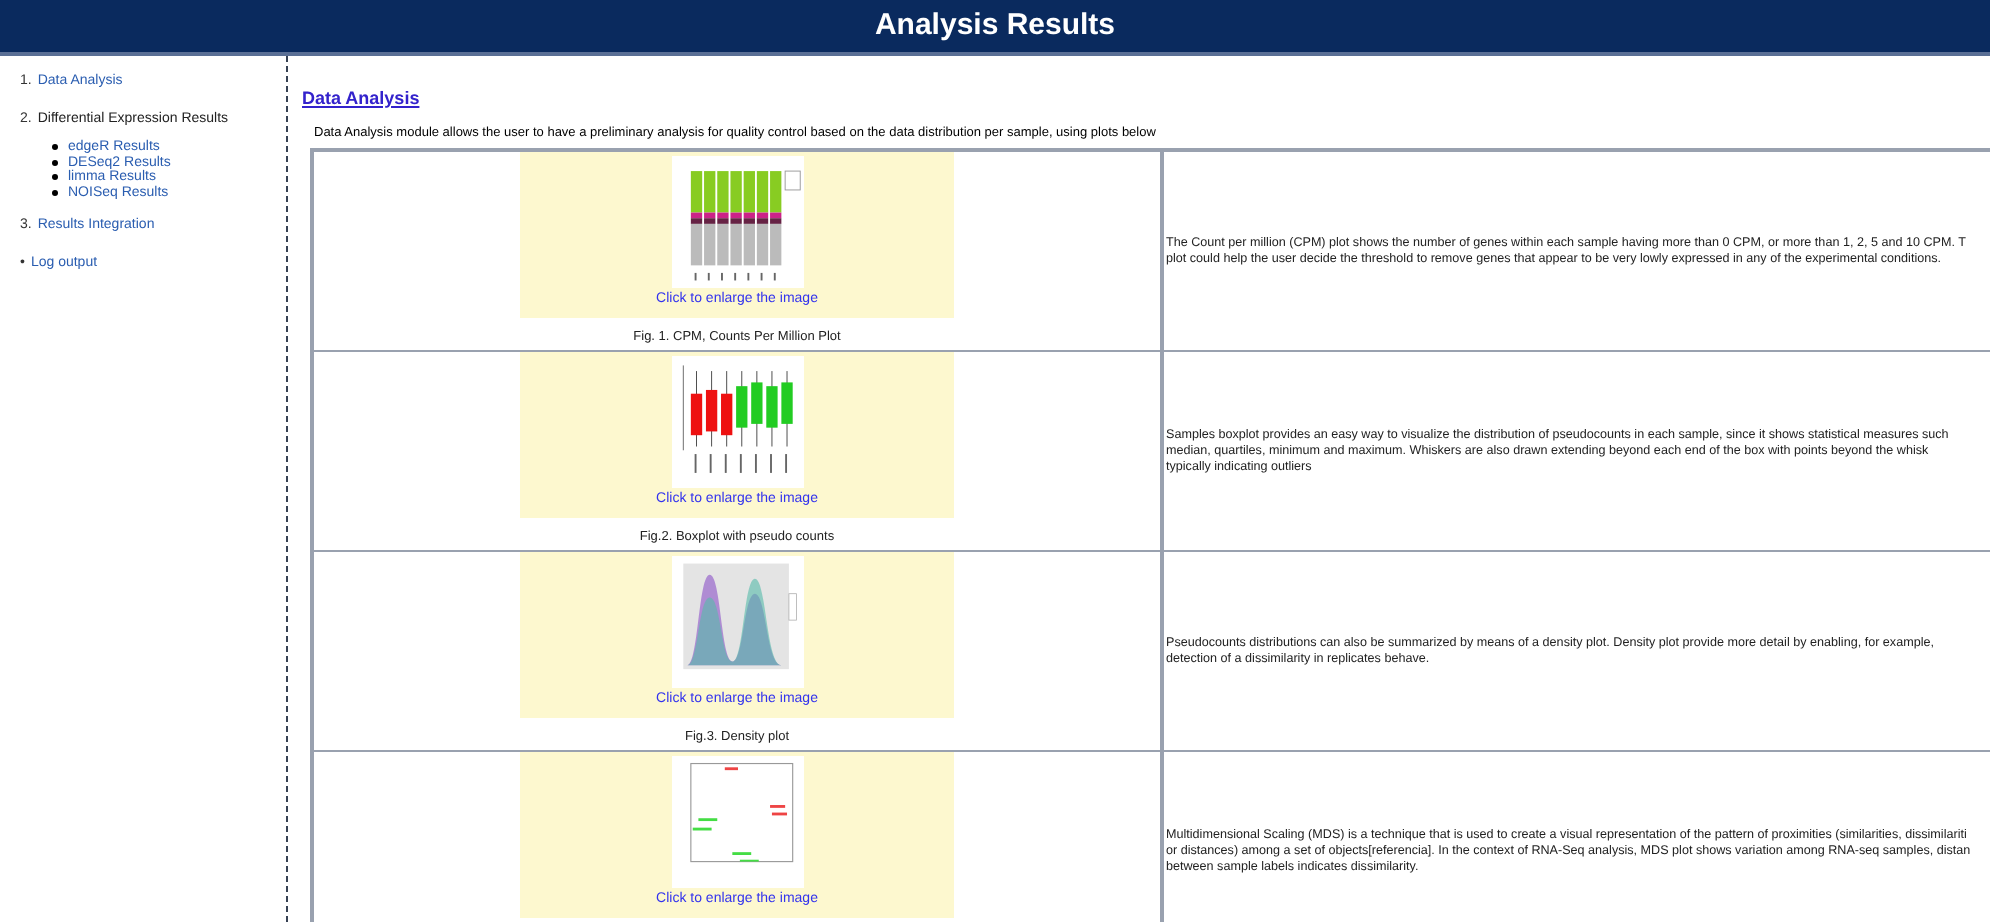  What do you see at coordinates (741, 813) in the screenshot?
I see `scatter-plot-drawing` at bounding box center [741, 813].